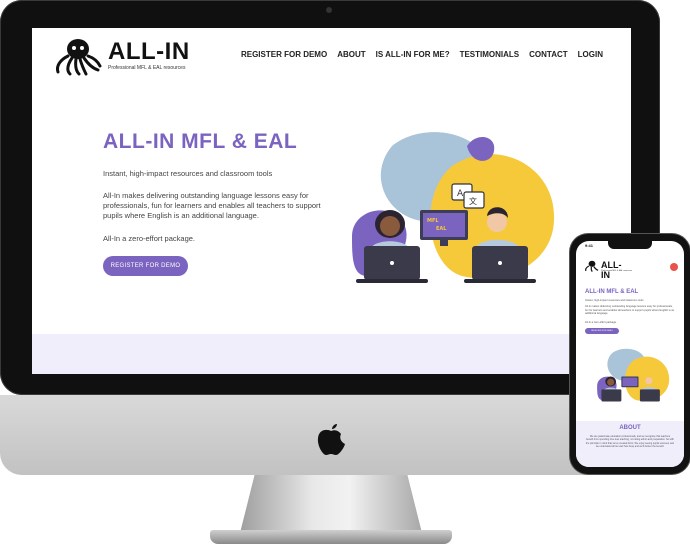 This screenshot has width=690, height=554. Describe the element at coordinates (612, 292) in the screenshot. I see `phone-hero-title: ALL-IN MFL & EAL` at that location.